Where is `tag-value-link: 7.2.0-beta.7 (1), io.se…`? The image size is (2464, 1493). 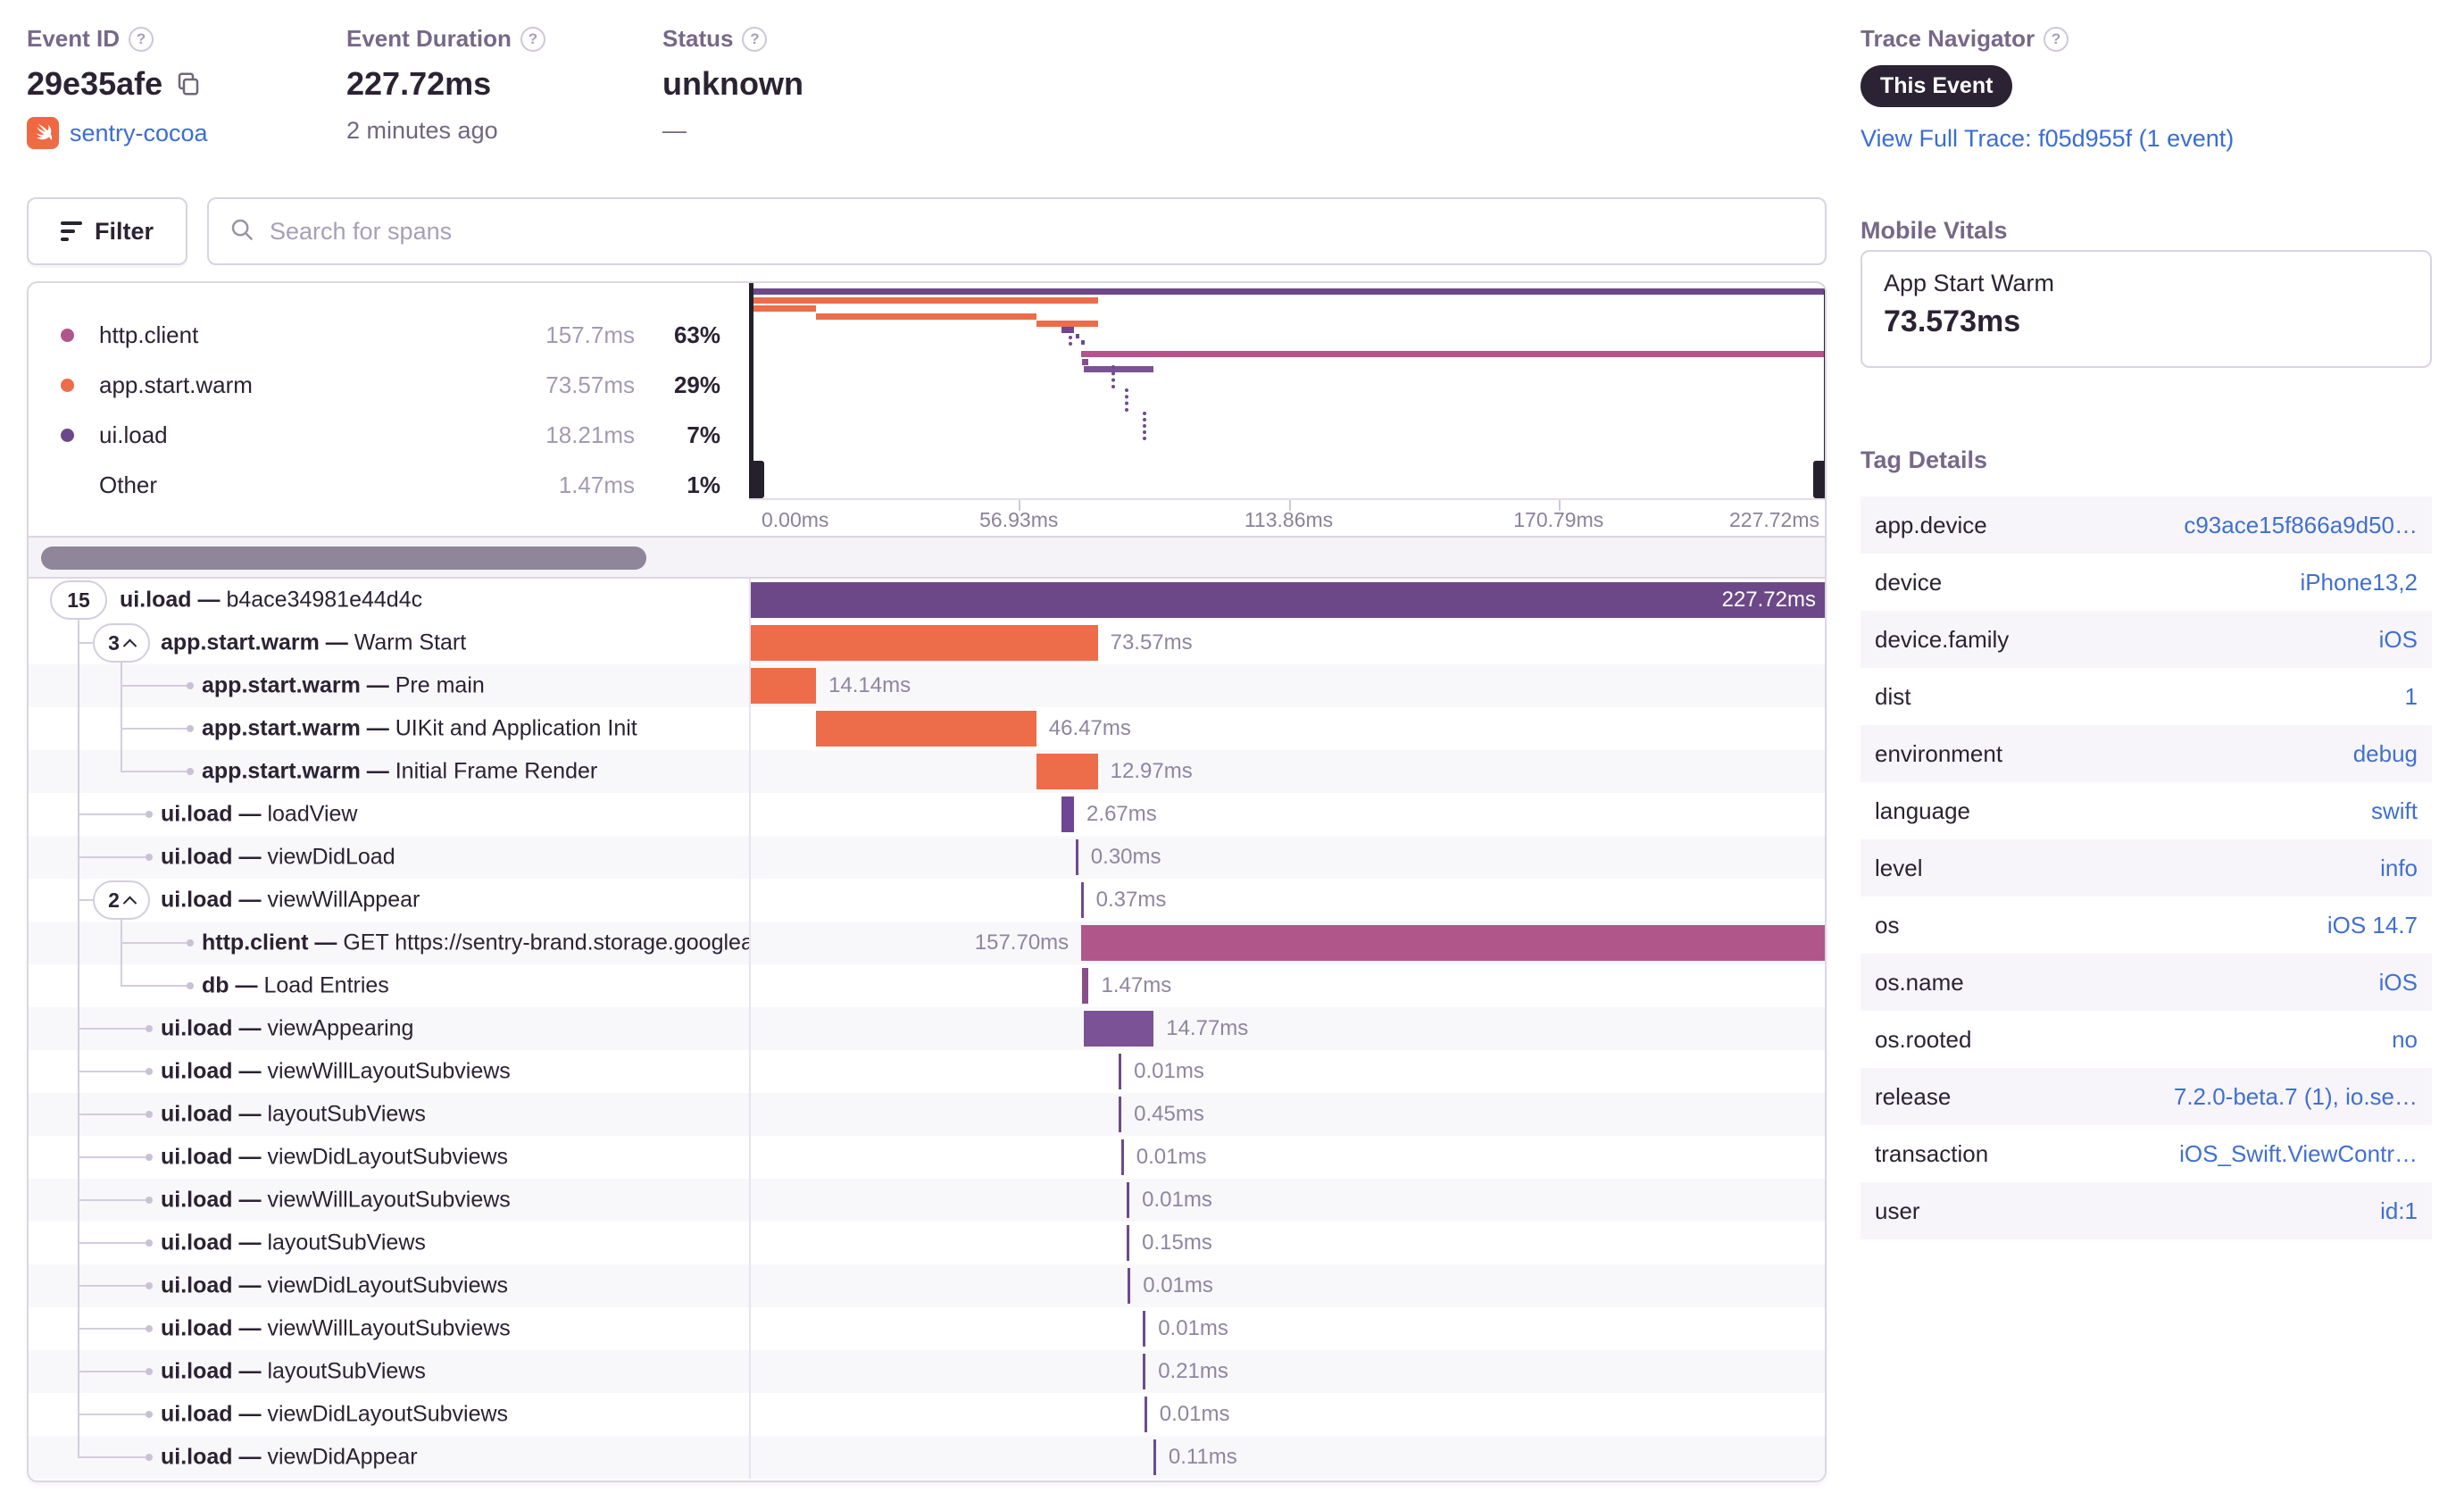
tag-value-link: 7.2.0-beta.7 (1), io.se… is located at coordinates (2296, 1097).